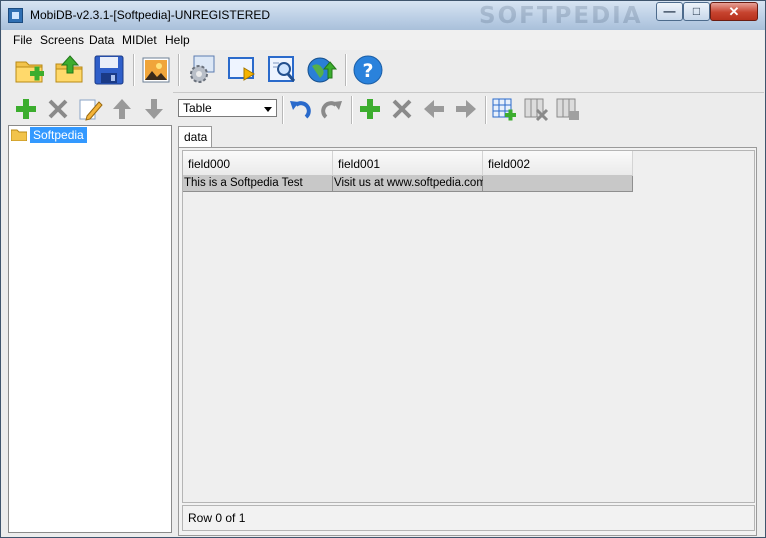 Image resolution: width=766 pixels, height=538 pixels. I want to click on main-toolbar: ?, so click(383, 71).